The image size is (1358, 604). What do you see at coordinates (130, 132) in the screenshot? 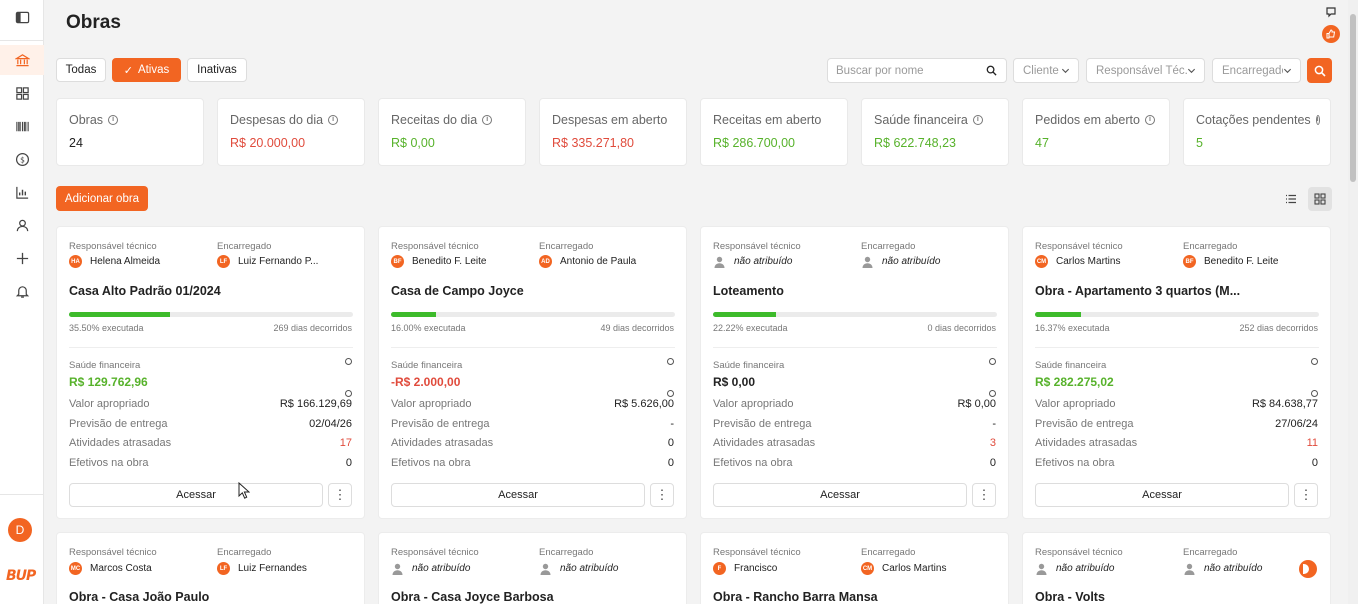
I see `stat-card: Obras i 24` at bounding box center [130, 132].